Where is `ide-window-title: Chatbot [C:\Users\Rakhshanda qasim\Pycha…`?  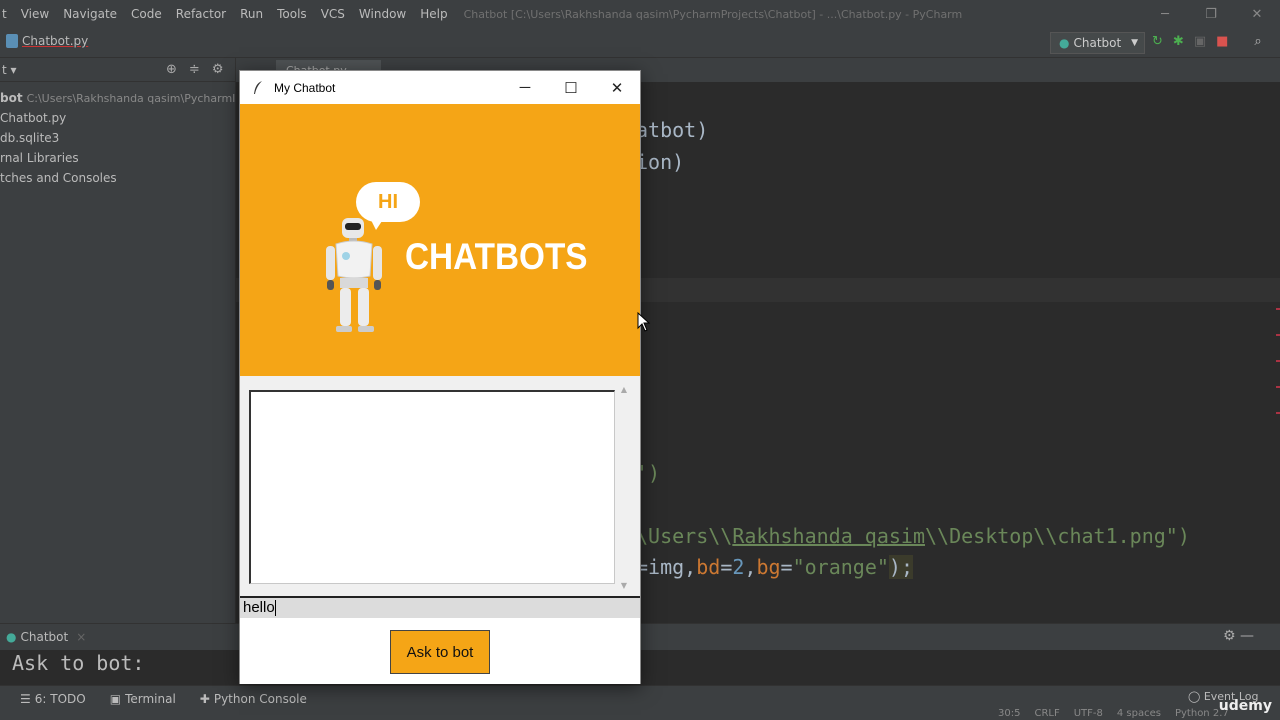
ide-window-title: Chatbot [C:\Users\Rakhshanda qasim\Pycha… is located at coordinates (713, 14).